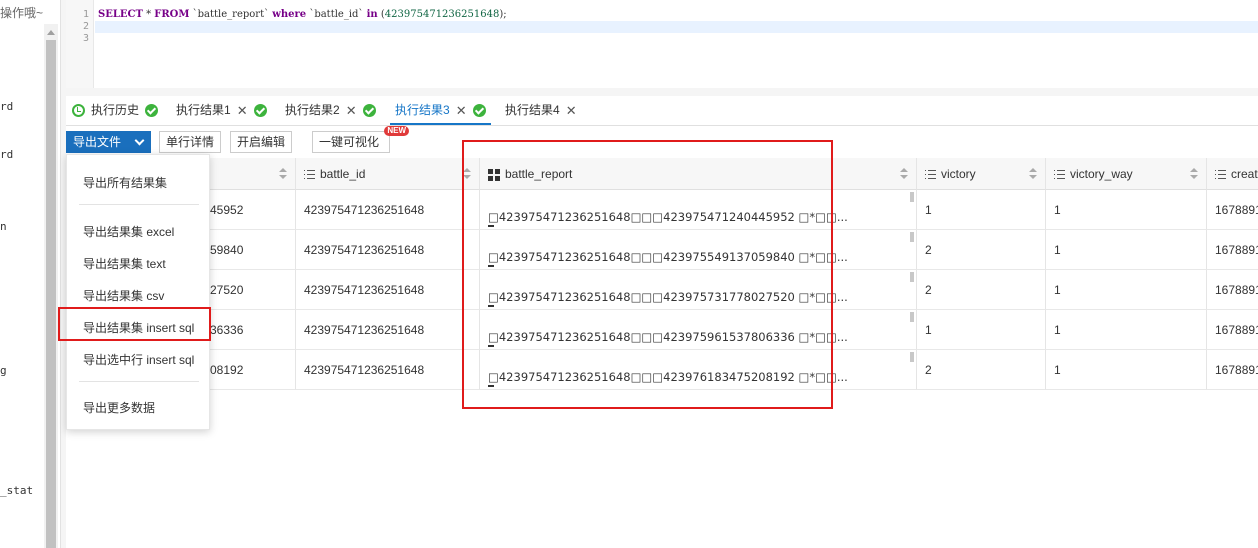  Describe the element at coordinates (139, 204) in the screenshot. I see `menu-divider` at that location.